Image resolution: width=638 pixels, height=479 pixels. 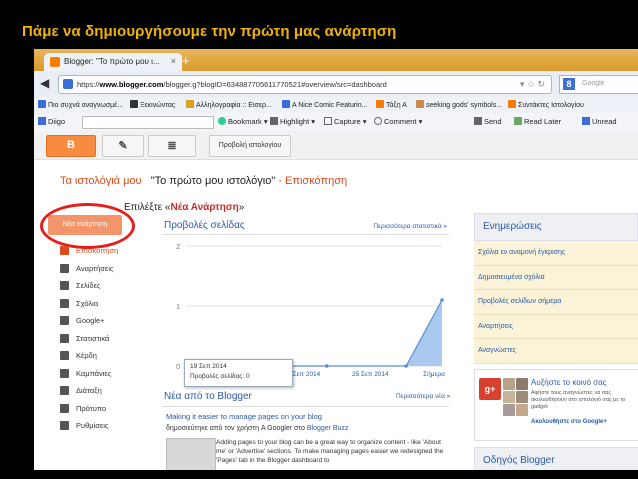 I want to click on overview-icon, so click(x=64, y=250).